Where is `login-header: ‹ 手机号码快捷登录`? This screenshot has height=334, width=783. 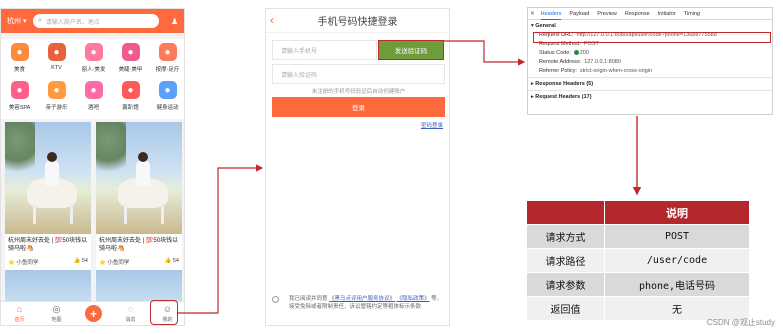 login-header: ‹ 手机号码快捷登录 is located at coordinates (357, 21).